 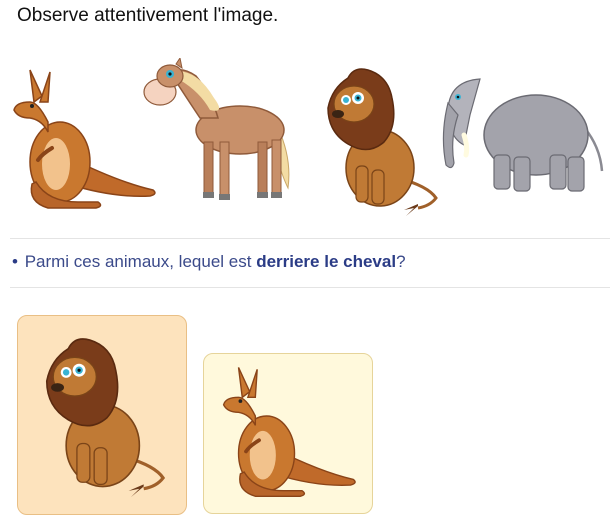 What do you see at coordinates (140, 261) in the screenshot?
I see `question-prefix: Parmi ces animaux, lequel est` at bounding box center [140, 261].